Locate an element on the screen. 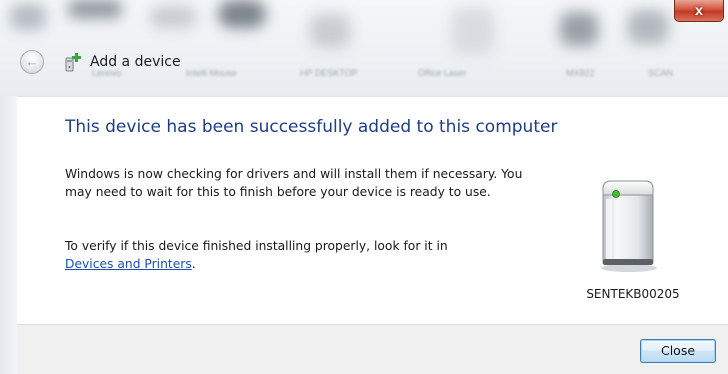 Image resolution: width=728 pixels, height=374 pixels. verify-text-suffix: . is located at coordinates (193, 264).